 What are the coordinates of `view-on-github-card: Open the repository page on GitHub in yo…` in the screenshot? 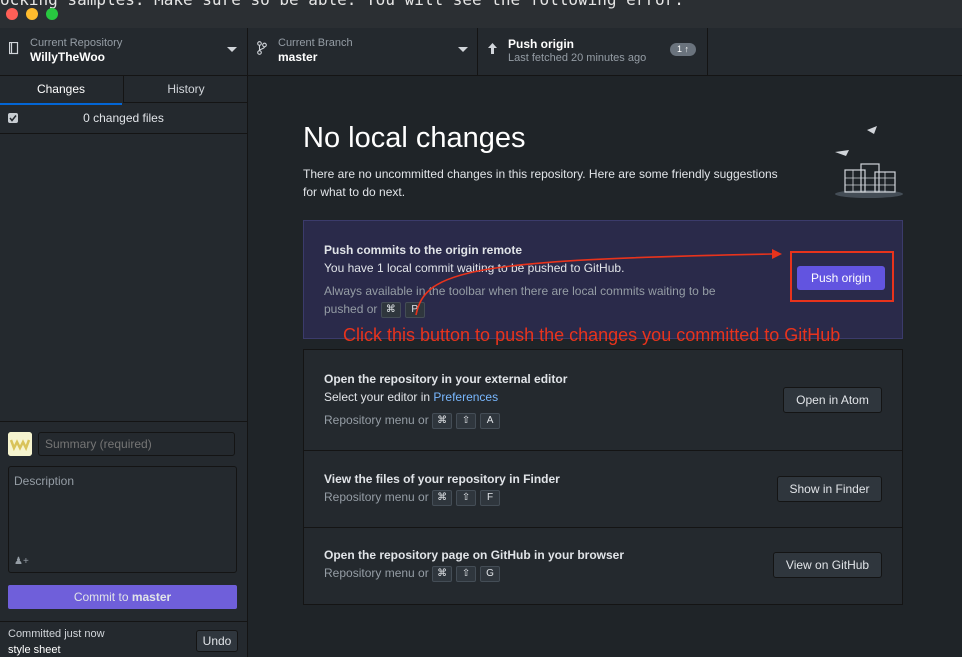 It's located at (603, 566).